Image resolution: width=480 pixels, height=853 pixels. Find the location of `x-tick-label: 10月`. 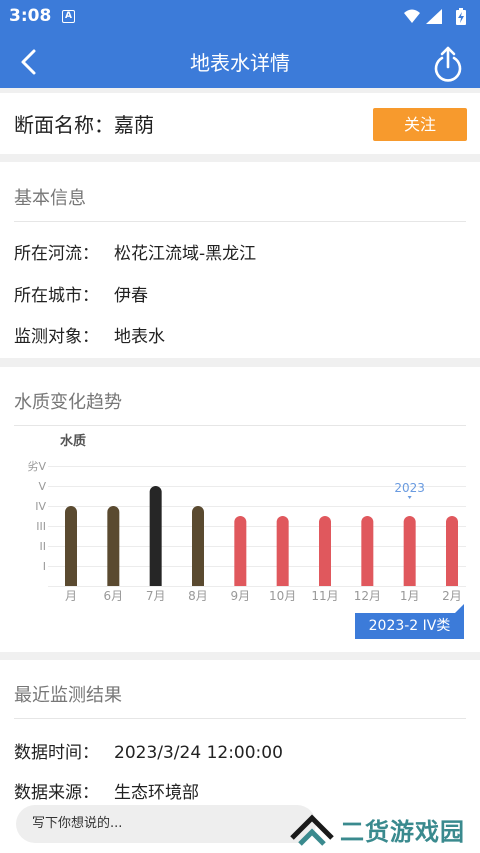

x-tick-label: 10月 is located at coordinates (282, 596).